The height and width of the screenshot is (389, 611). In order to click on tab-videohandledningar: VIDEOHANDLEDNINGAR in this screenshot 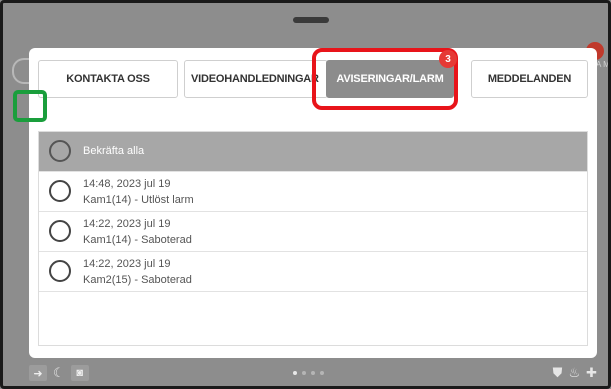, I will do `click(256, 79)`.